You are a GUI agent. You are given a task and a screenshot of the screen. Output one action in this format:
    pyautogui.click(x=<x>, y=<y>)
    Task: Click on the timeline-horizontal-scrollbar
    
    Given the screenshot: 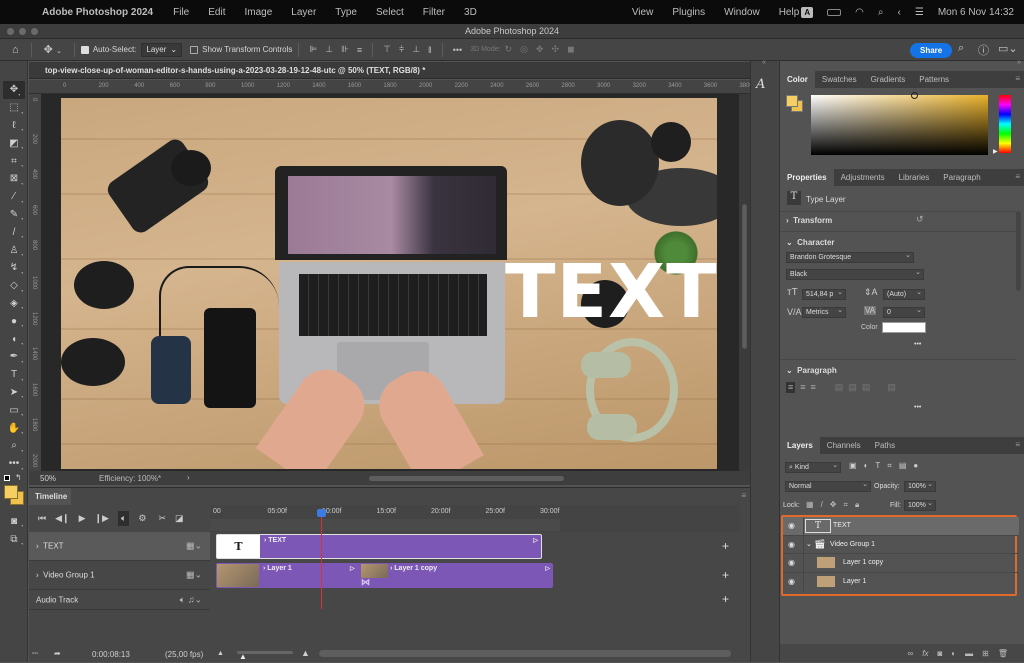 What is the action you would take?
    pyautogui.click(x=525, y=653)
    